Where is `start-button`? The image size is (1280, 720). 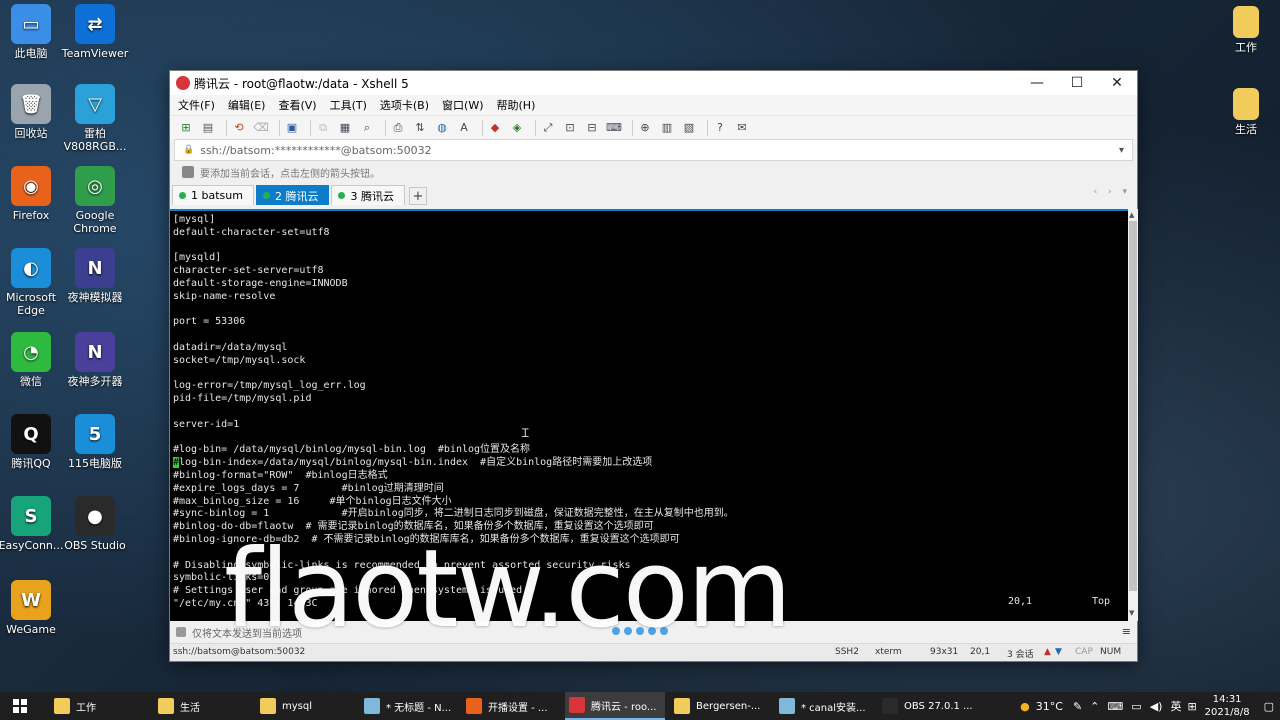 start-button is located at coordinates (20, 706).